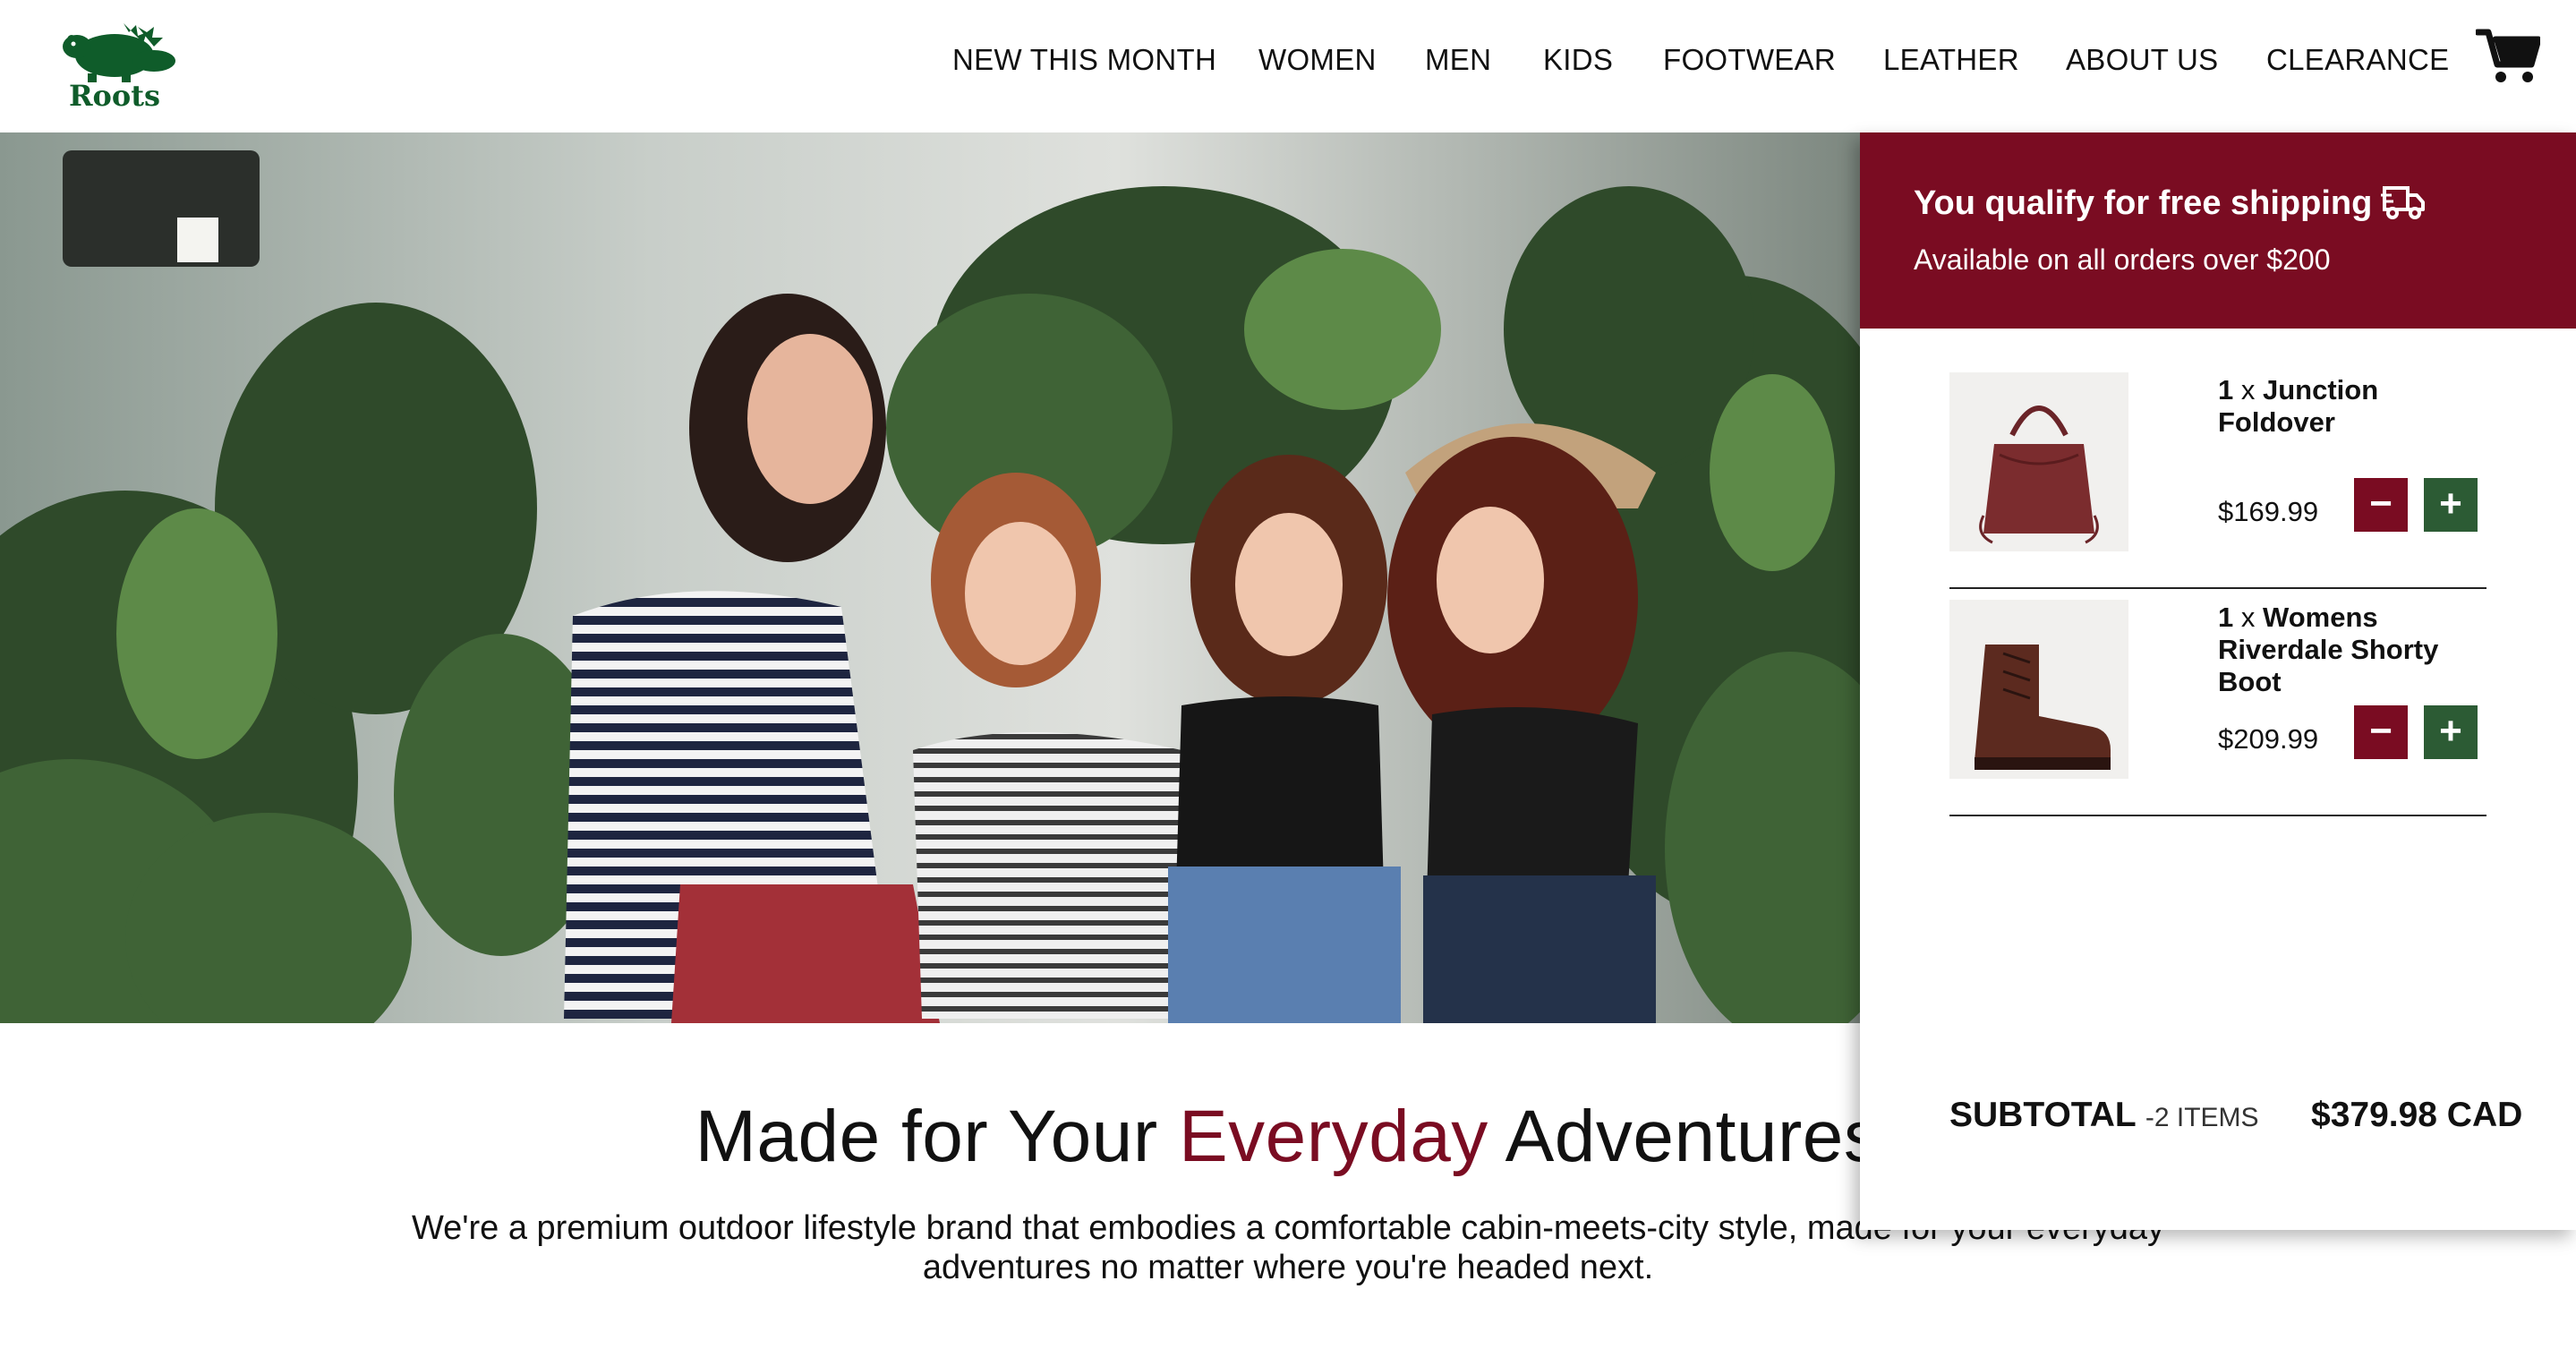 Image resolution: width=2576 pixels, height=1366 pixels. I want to click on roots-logo: Roots, so click(114, 66).